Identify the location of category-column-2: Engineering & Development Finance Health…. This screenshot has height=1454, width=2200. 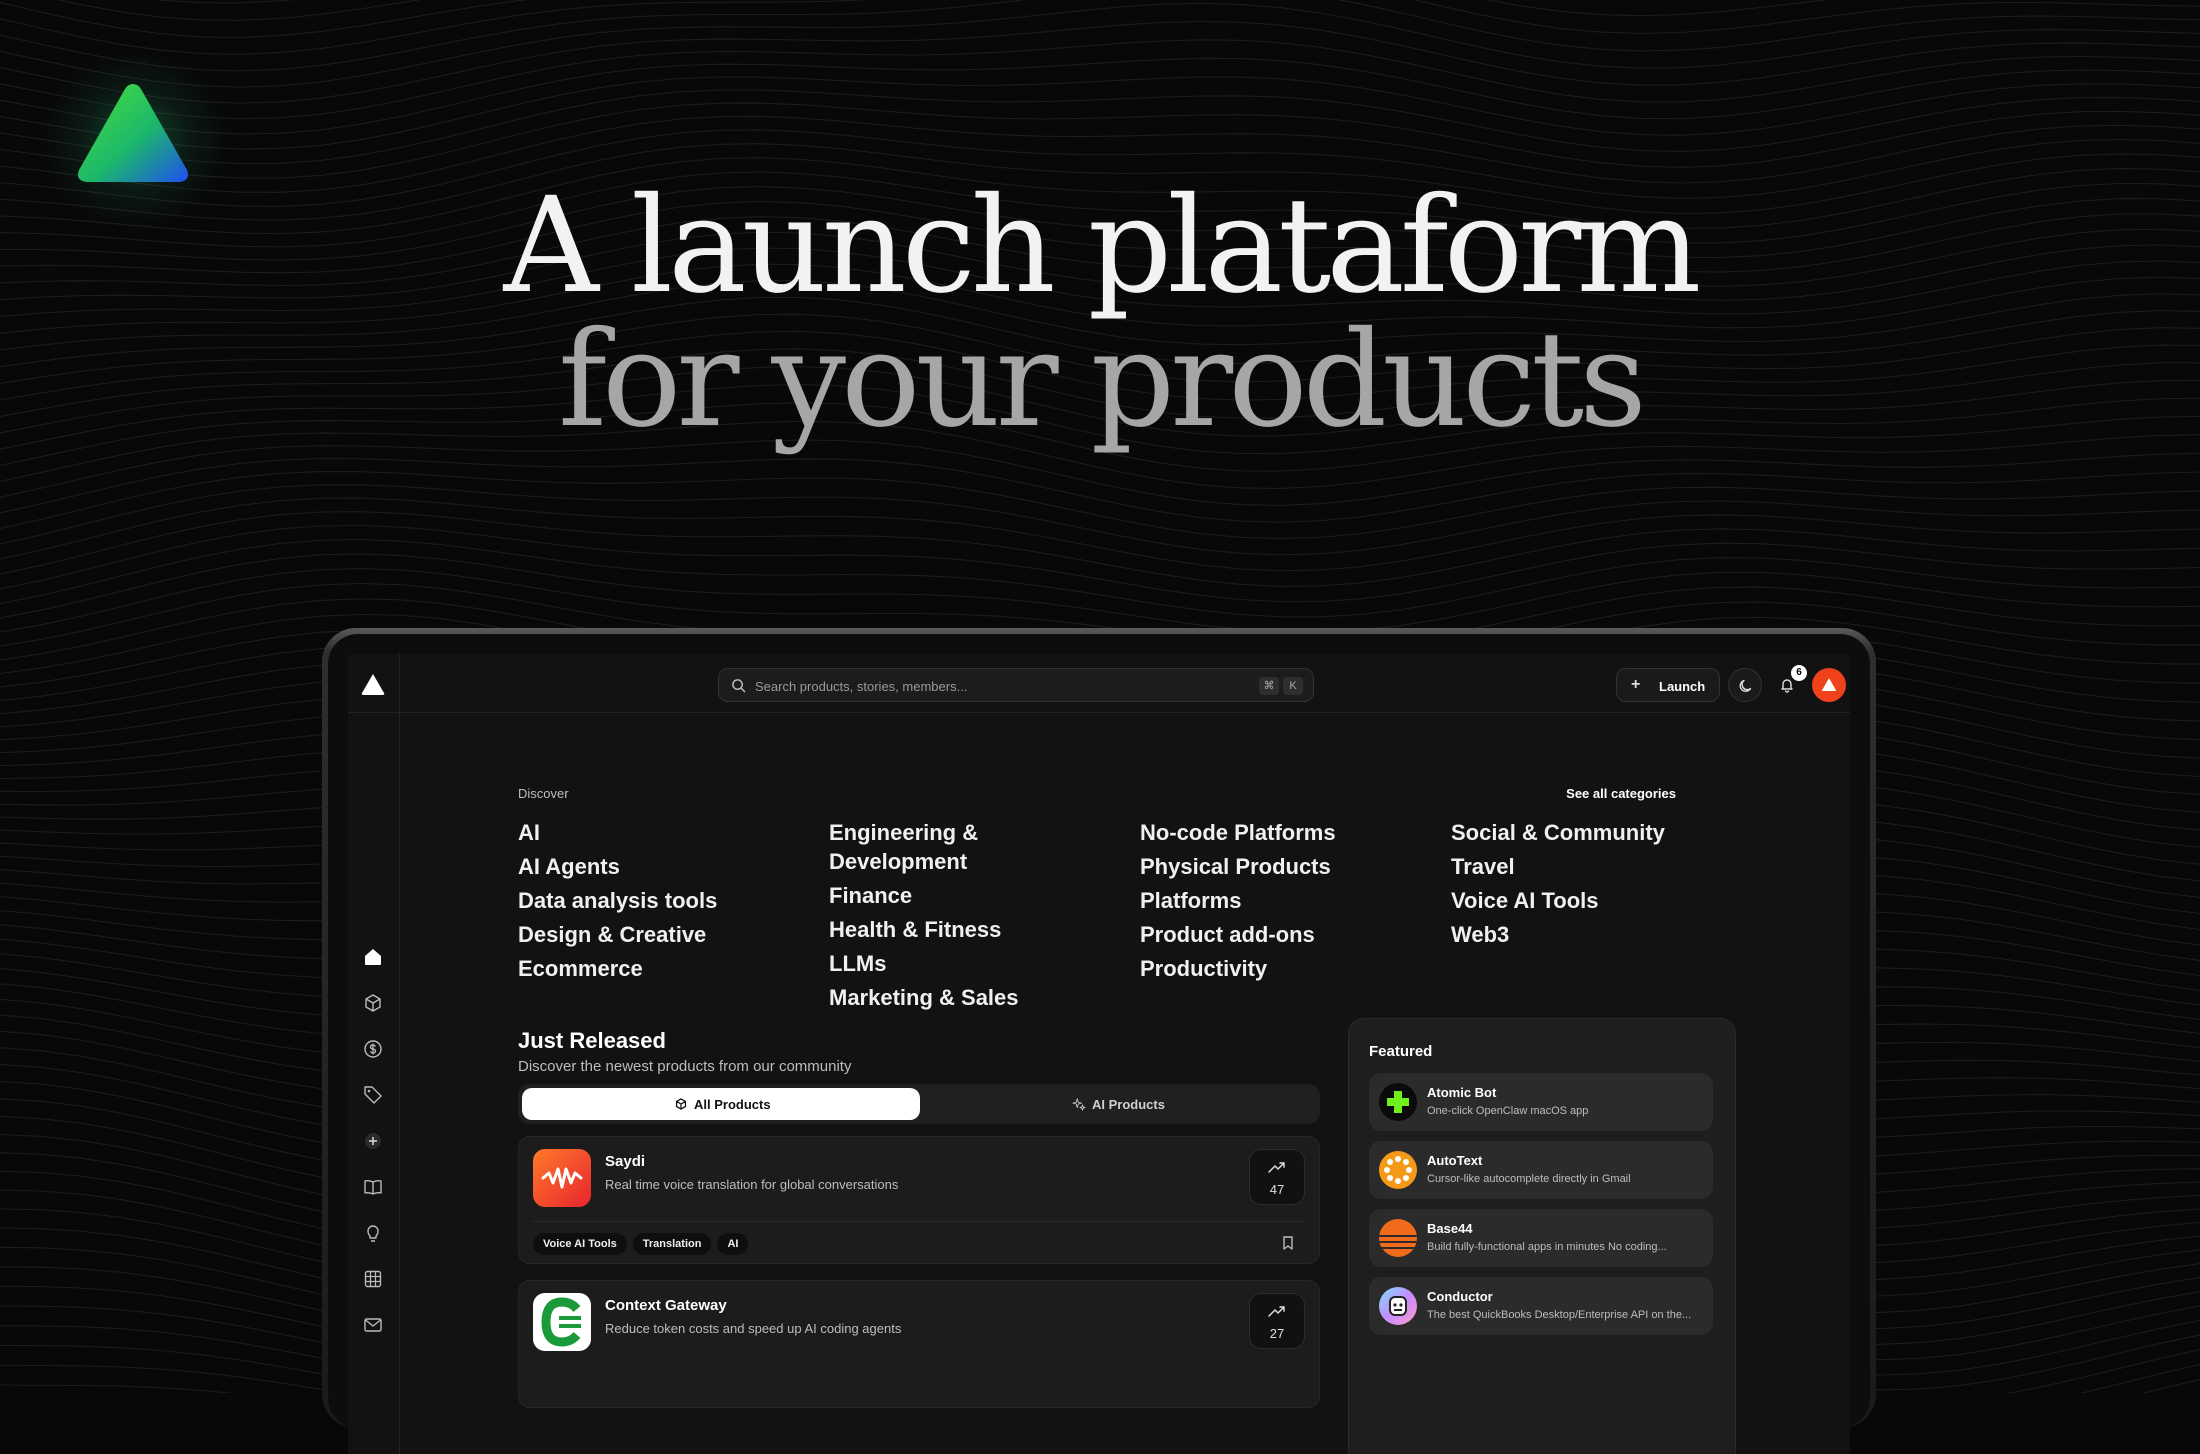
(929, 917).